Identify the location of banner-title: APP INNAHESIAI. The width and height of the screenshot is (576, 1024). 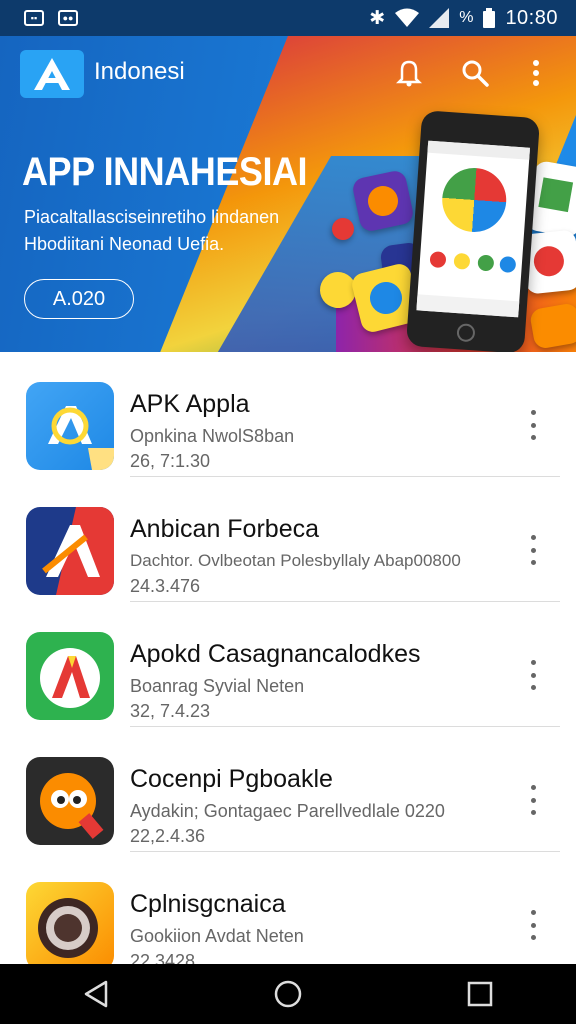
(165, 172).